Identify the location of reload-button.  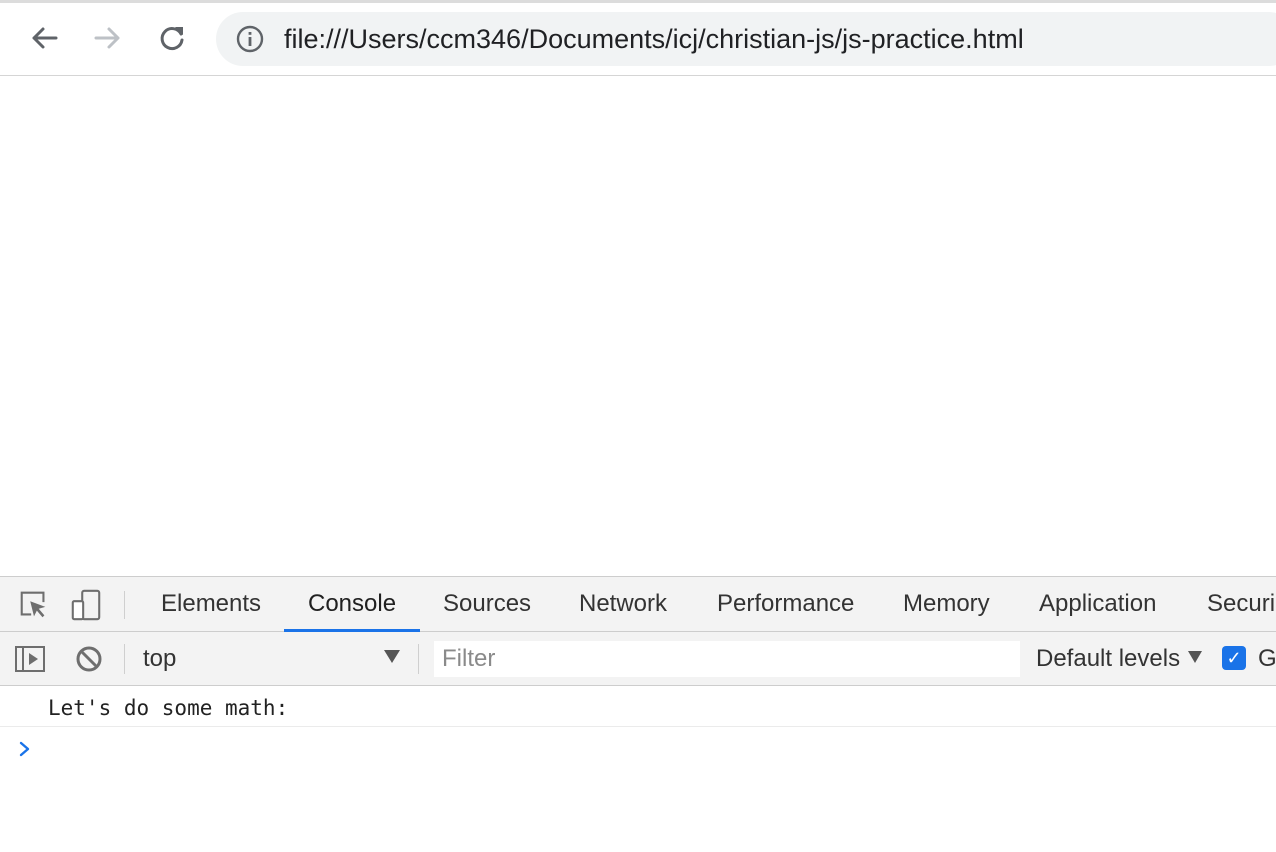
(172, 38).